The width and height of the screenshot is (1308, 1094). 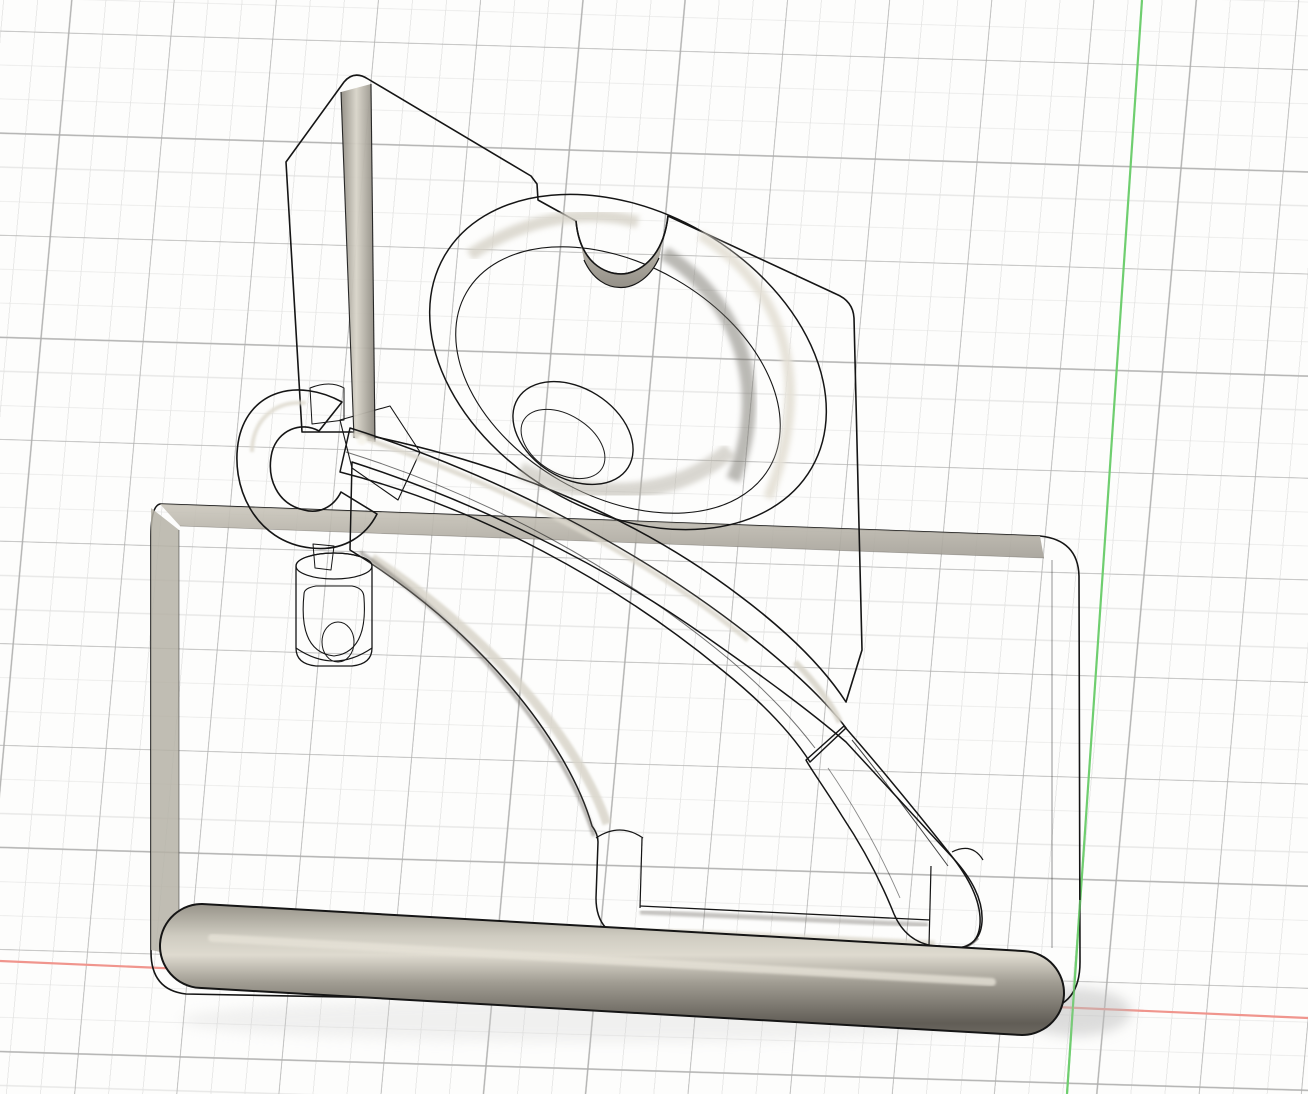 What do you see at coordinates (362, 440) in the screenshot?
I see `specular-highlight` at bounding box center [362, 440].